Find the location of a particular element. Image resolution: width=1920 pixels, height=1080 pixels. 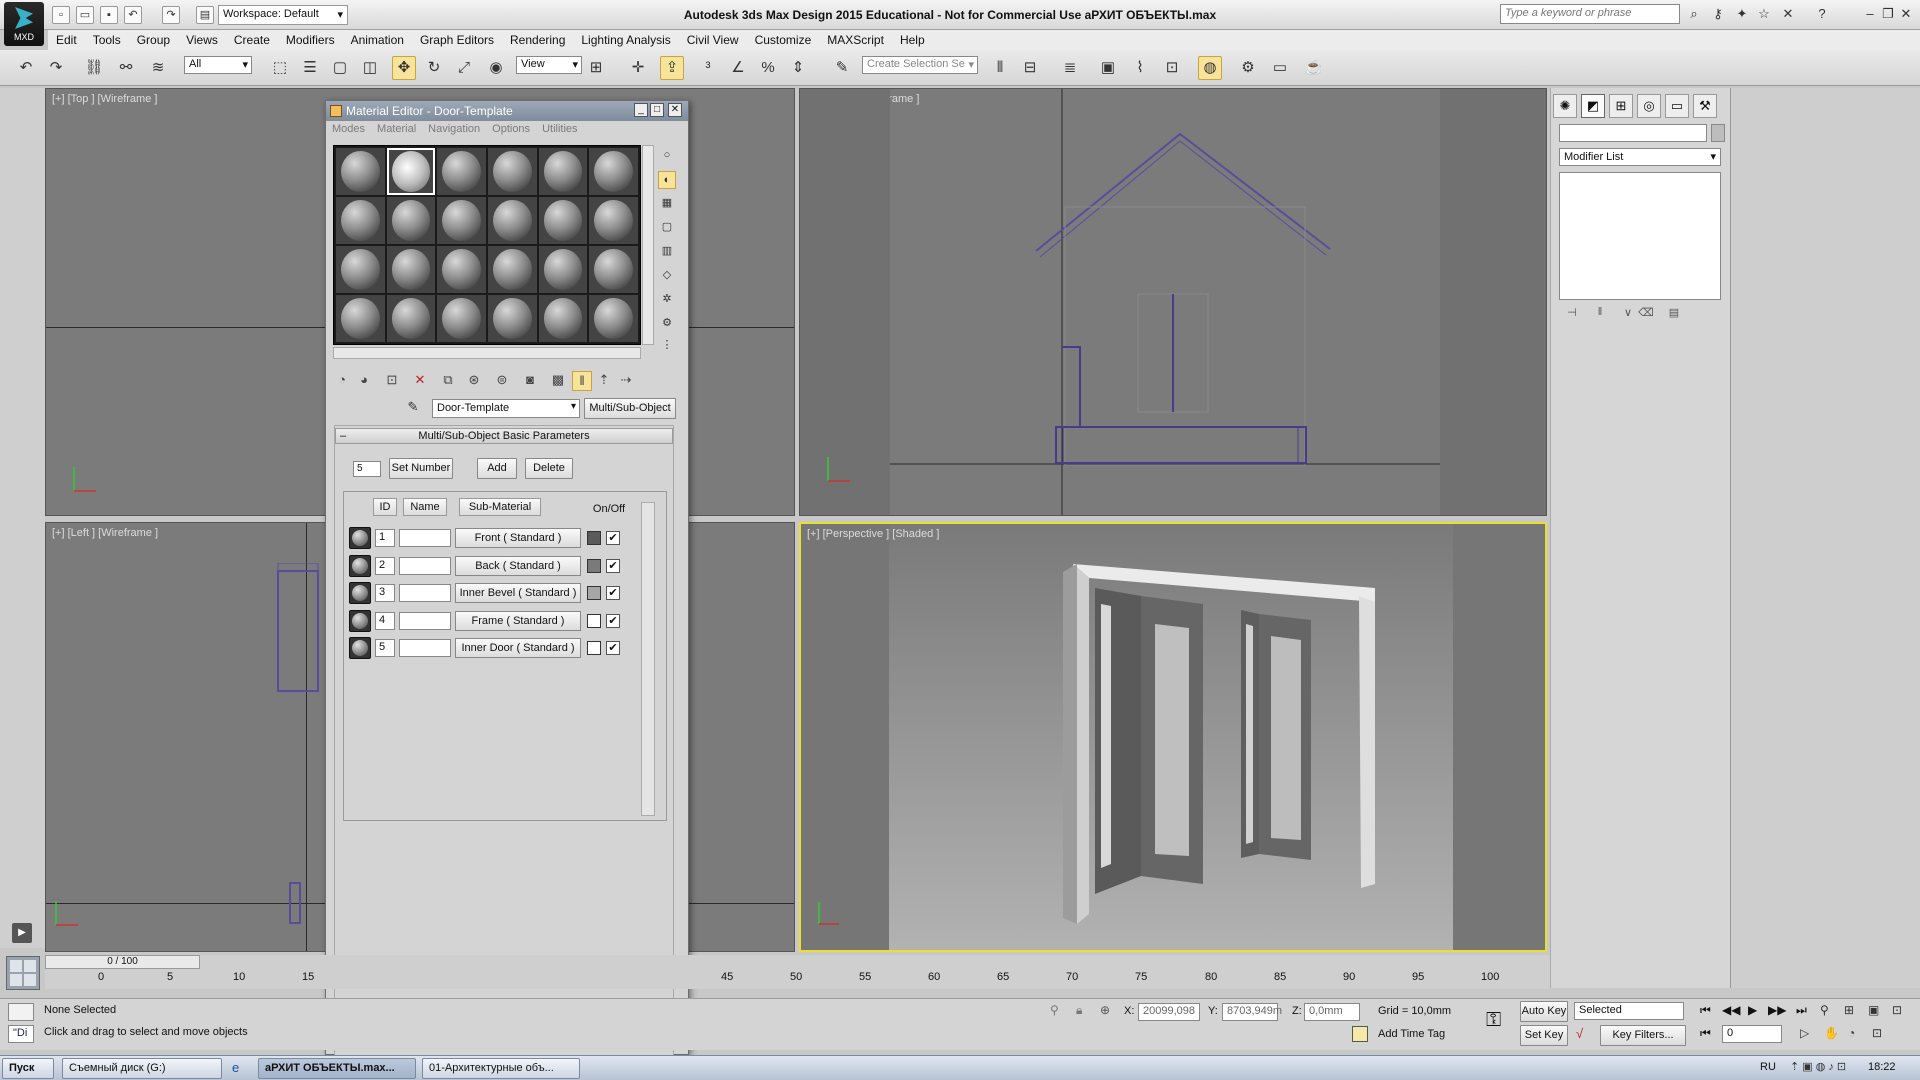

reference-coordinate-dropdown: View is located at coordinates (549, 65).